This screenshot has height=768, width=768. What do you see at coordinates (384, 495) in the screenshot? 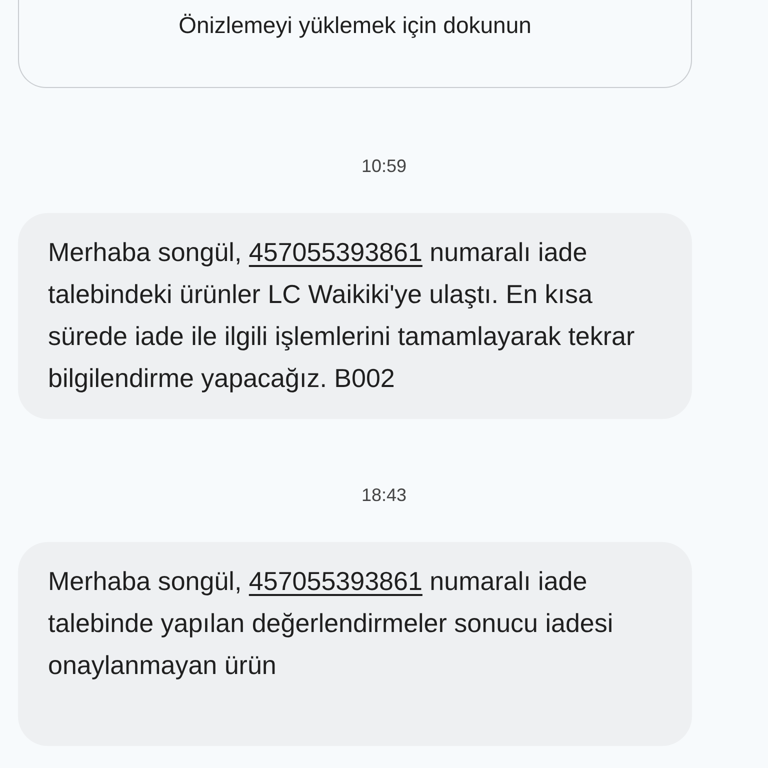
I see `message-time: 18:43` at bounding box center [384, 495].